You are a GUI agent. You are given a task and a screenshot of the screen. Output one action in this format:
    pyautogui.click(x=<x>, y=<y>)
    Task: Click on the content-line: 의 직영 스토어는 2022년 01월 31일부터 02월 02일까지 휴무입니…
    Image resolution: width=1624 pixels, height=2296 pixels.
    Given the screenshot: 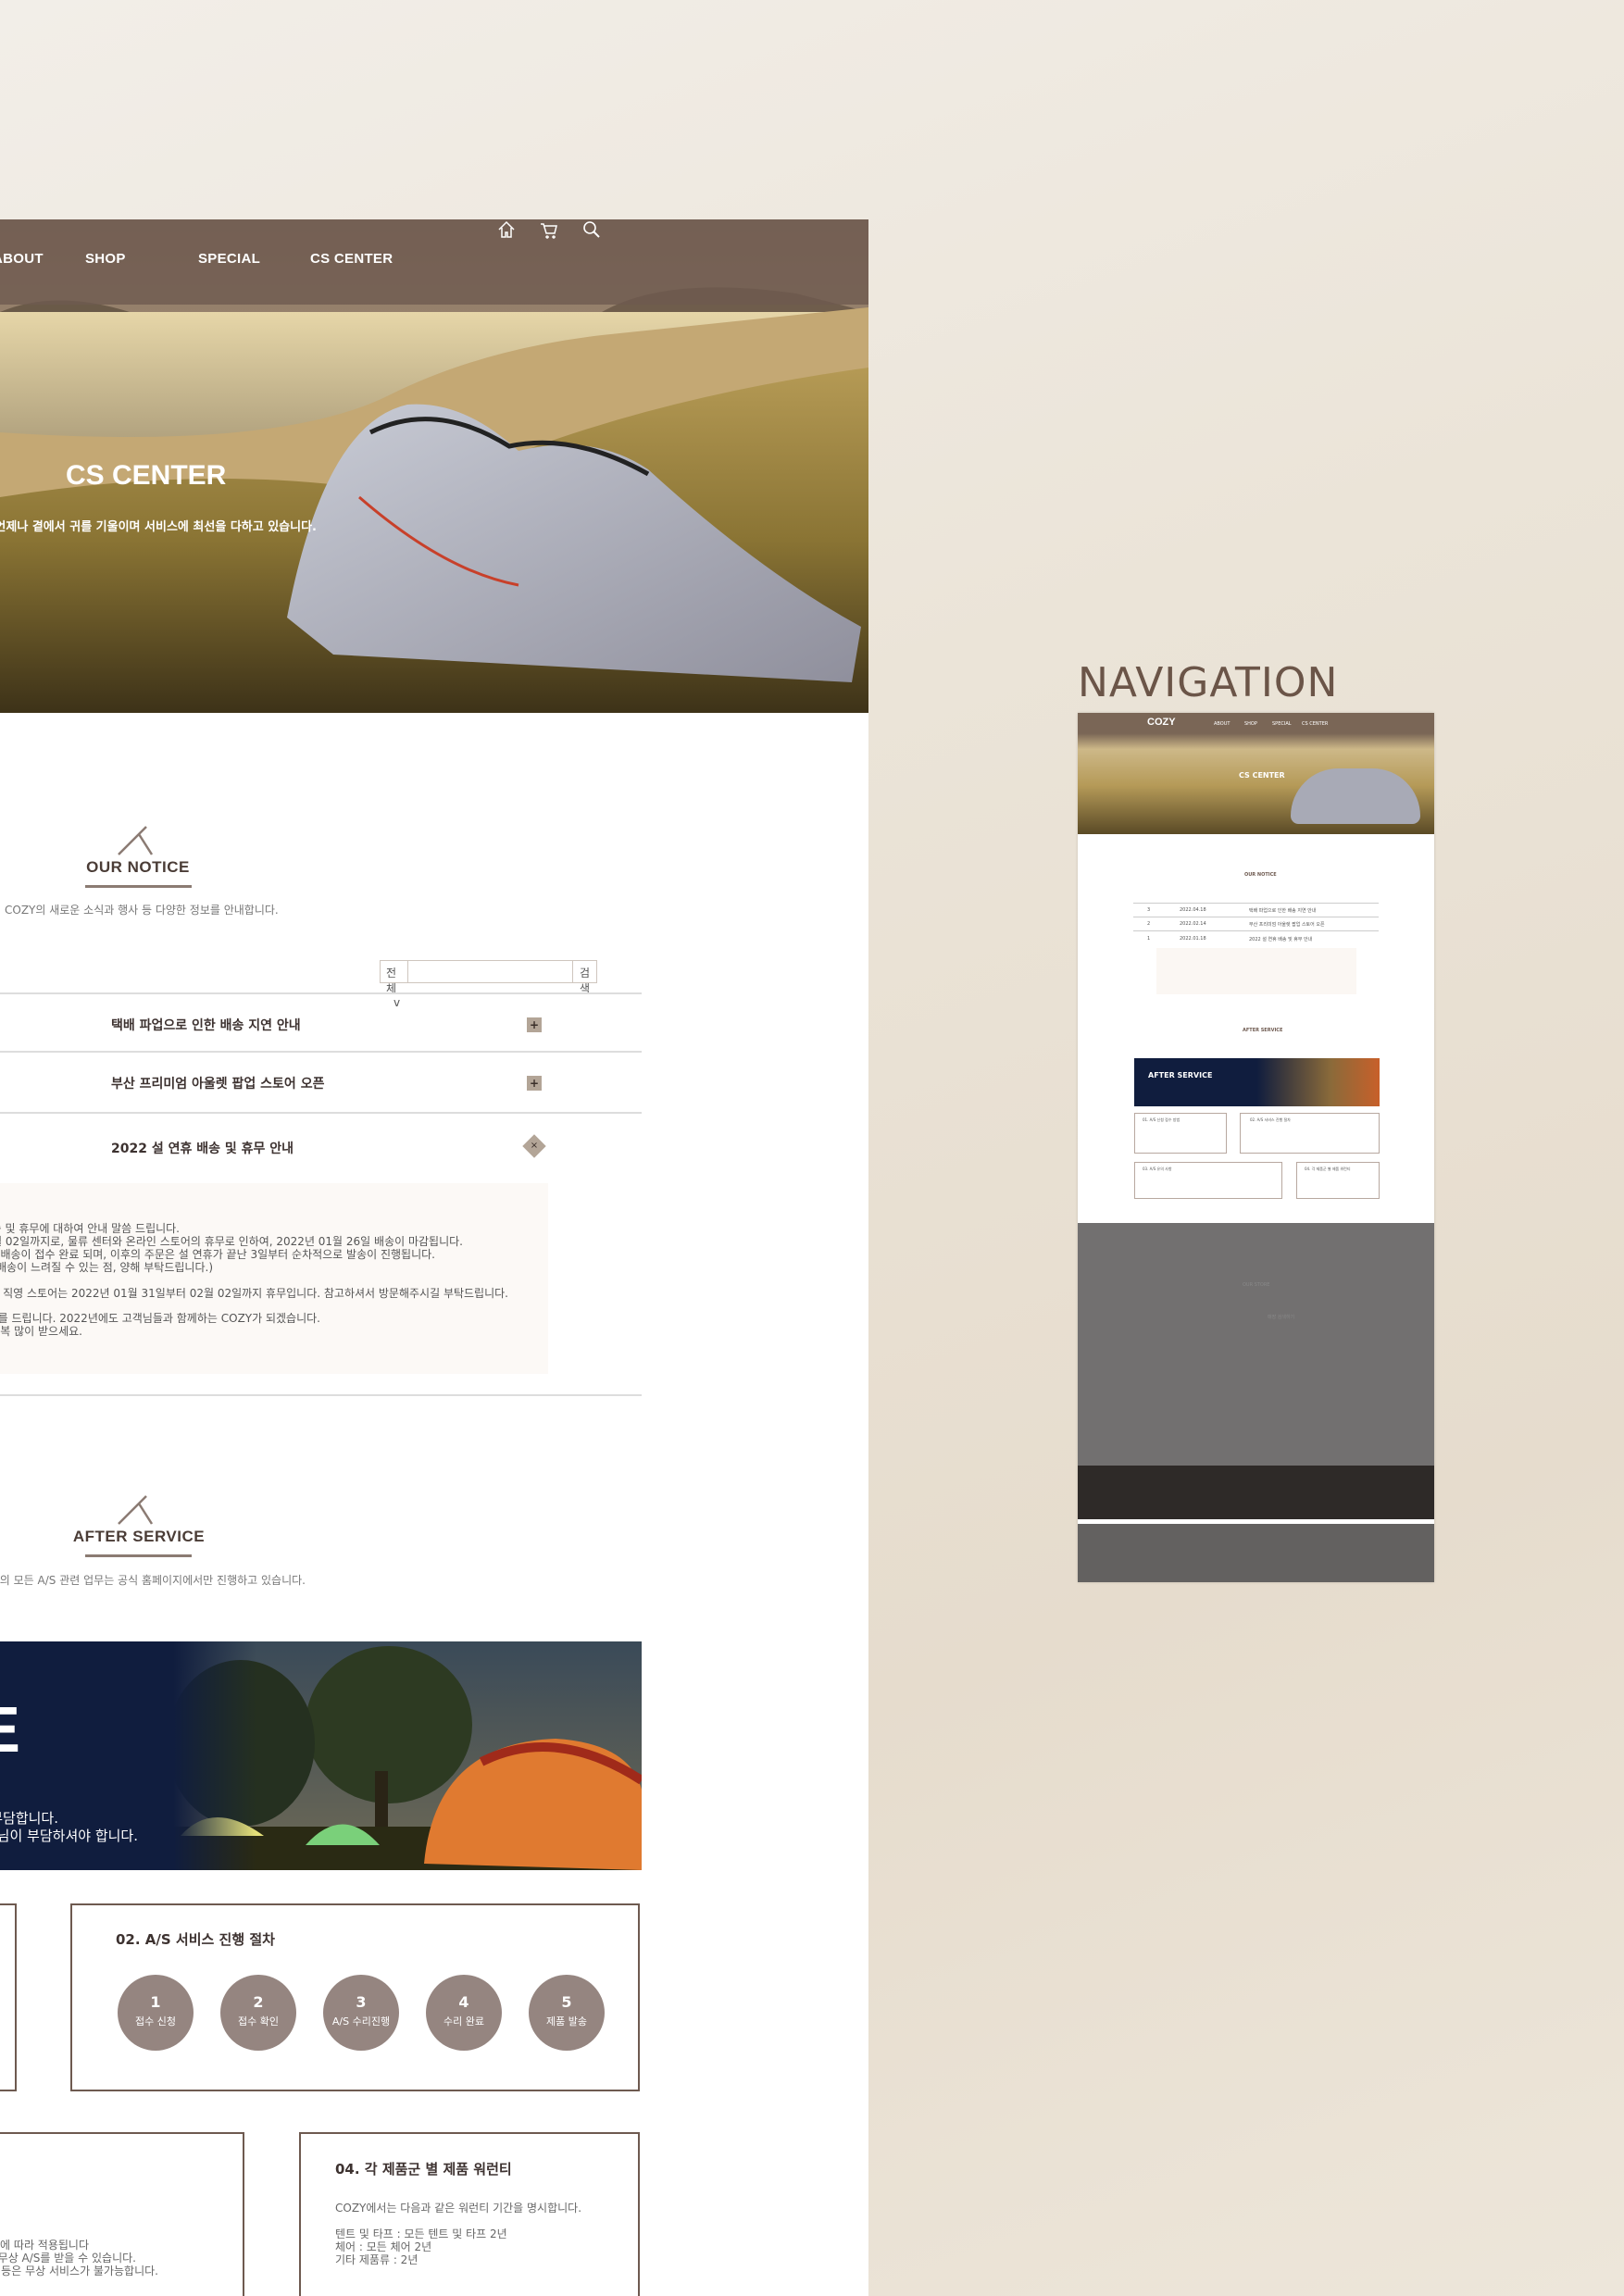 What is the action you would take?
    pyautogui.click(x=254, y=1293)
    